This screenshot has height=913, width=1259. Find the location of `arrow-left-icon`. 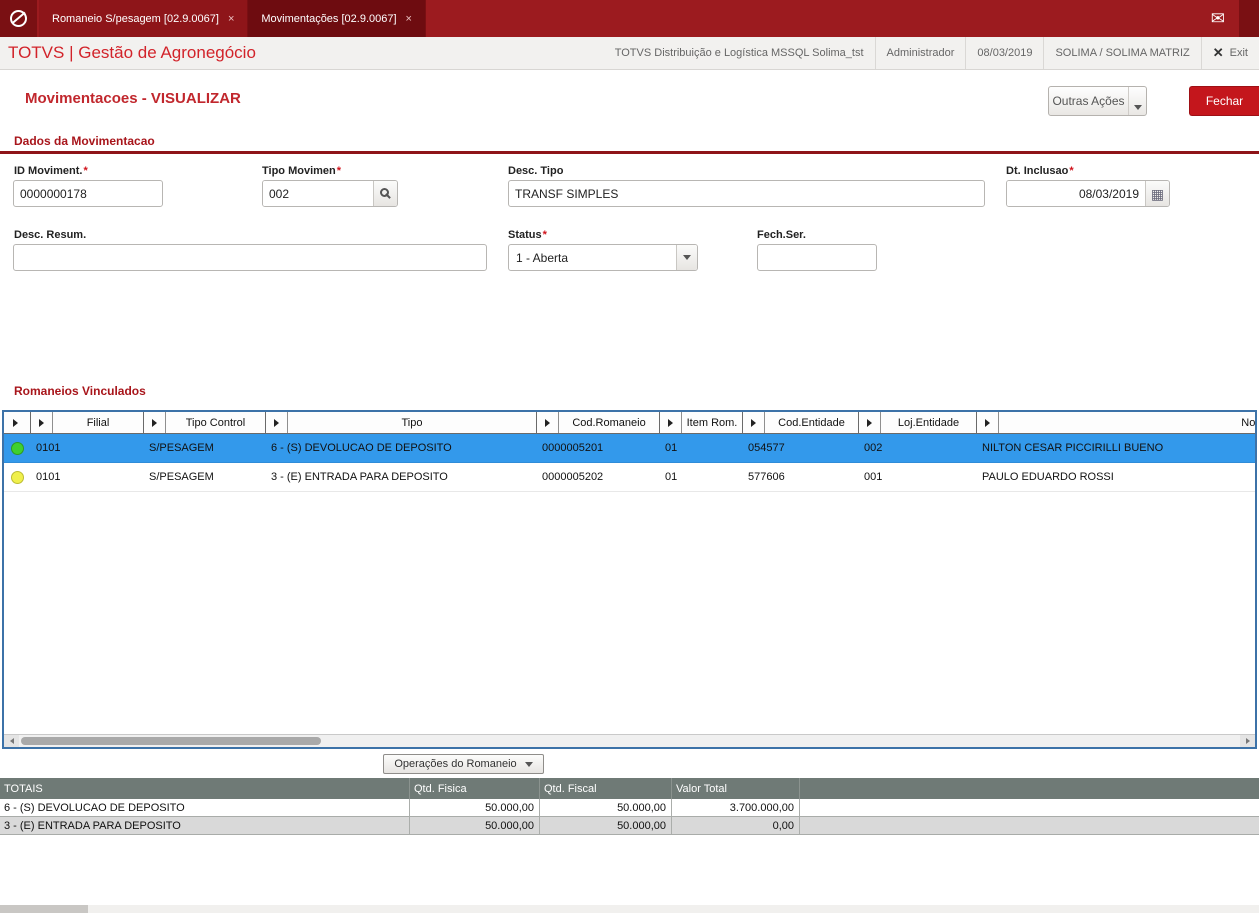

arrow-left-icon is located at coordinates (11, 741).